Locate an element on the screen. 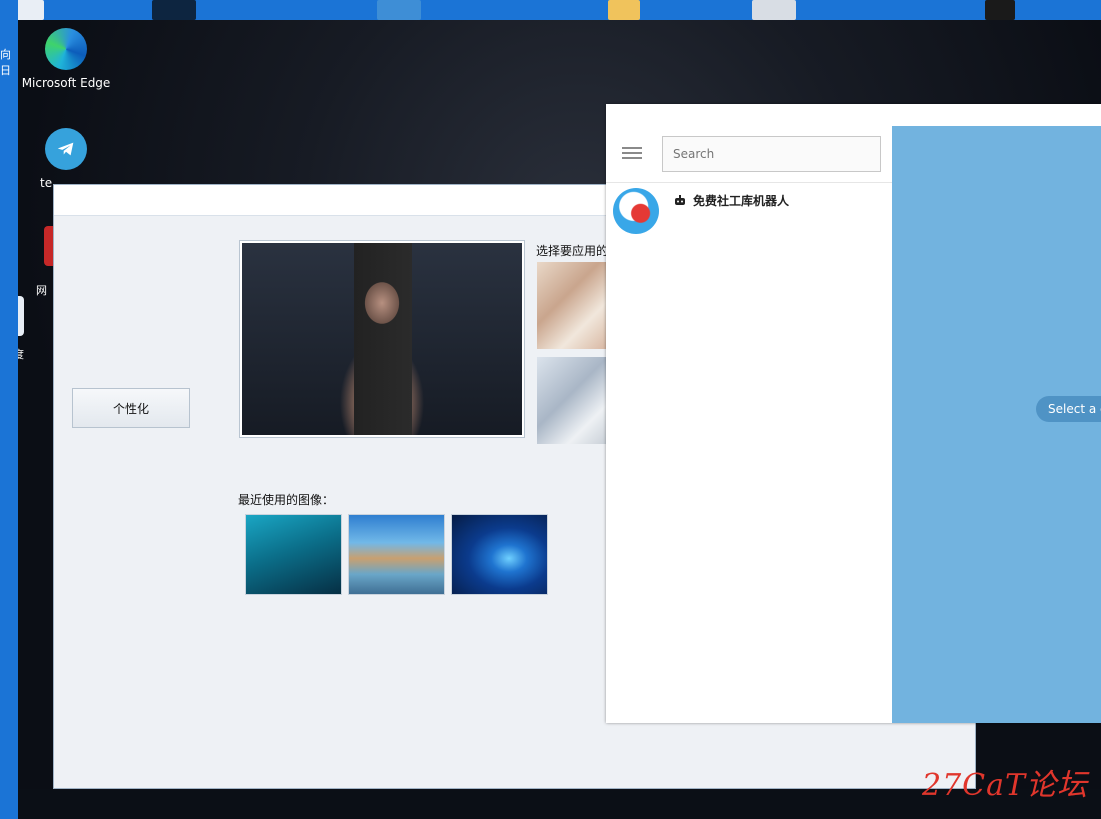  host-left-strip: 向日 is located at coordinates (9, 409).